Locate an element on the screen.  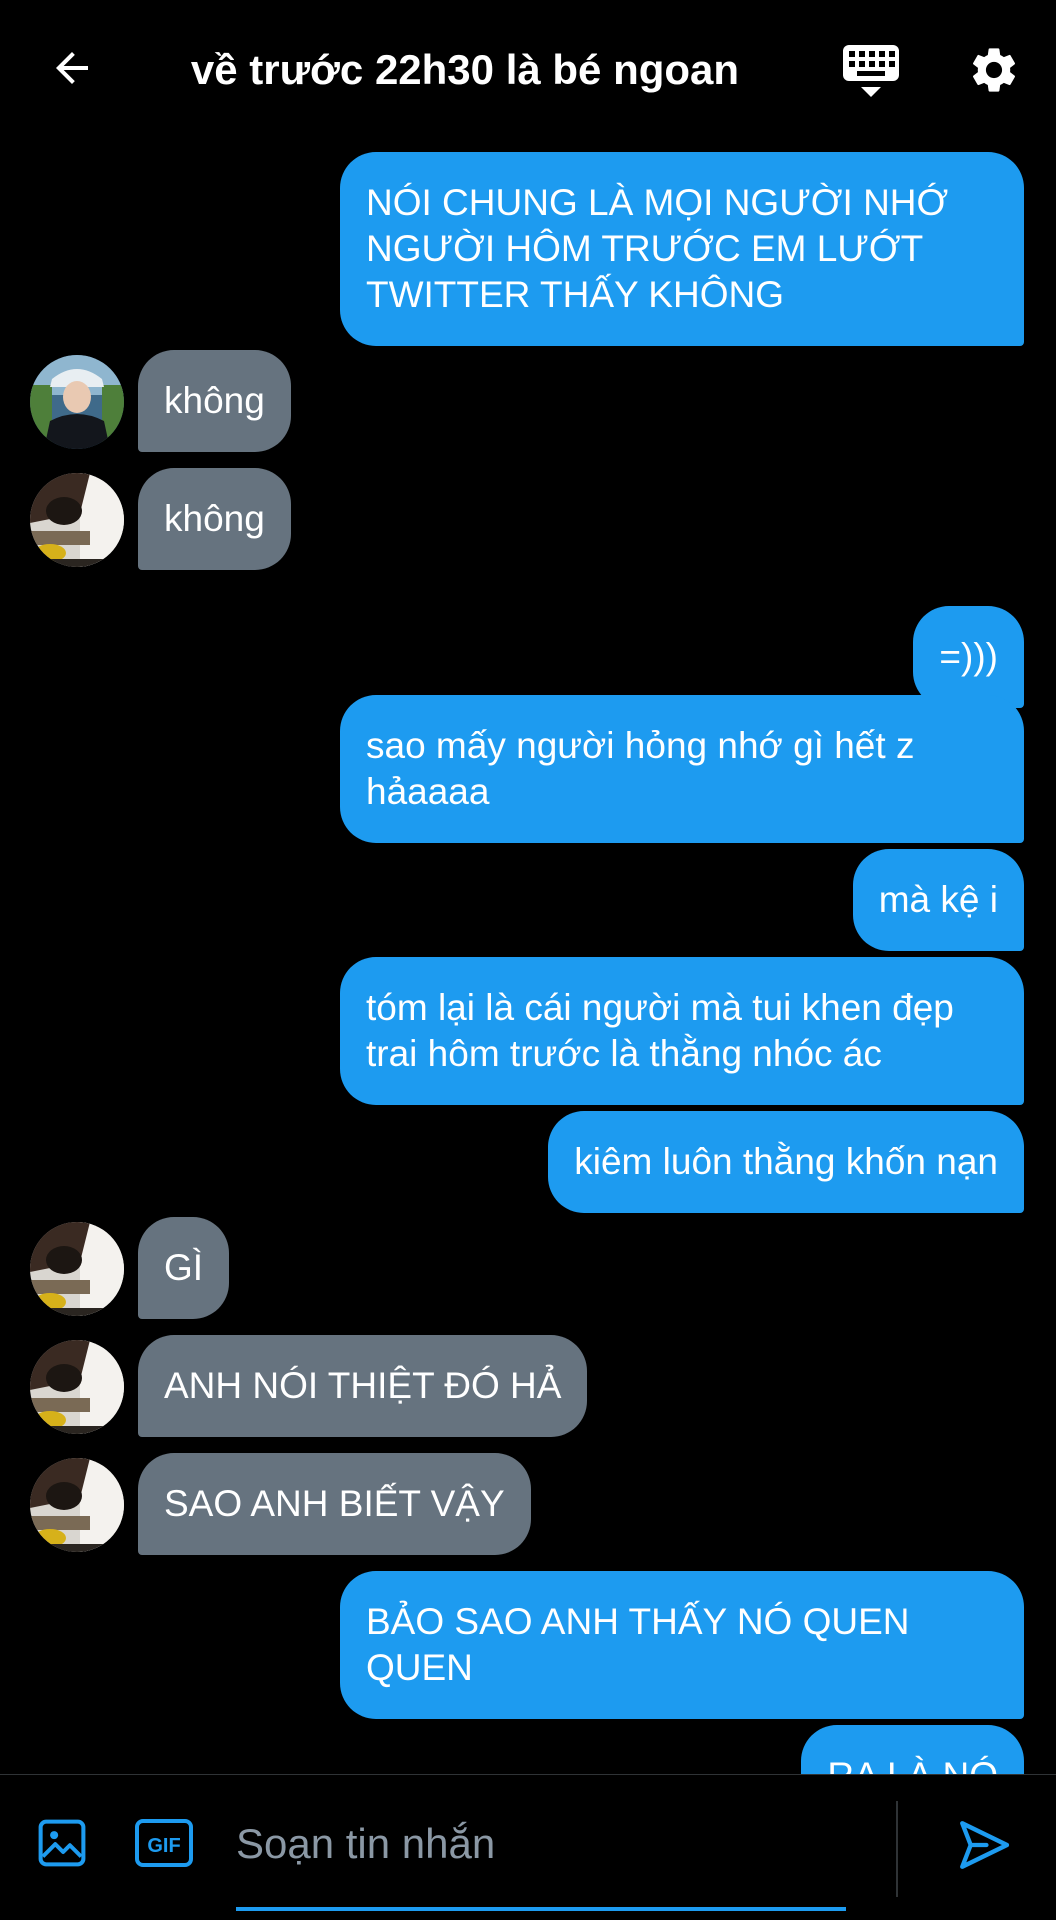
avatar-user-a is located at coordinates (77, 402).